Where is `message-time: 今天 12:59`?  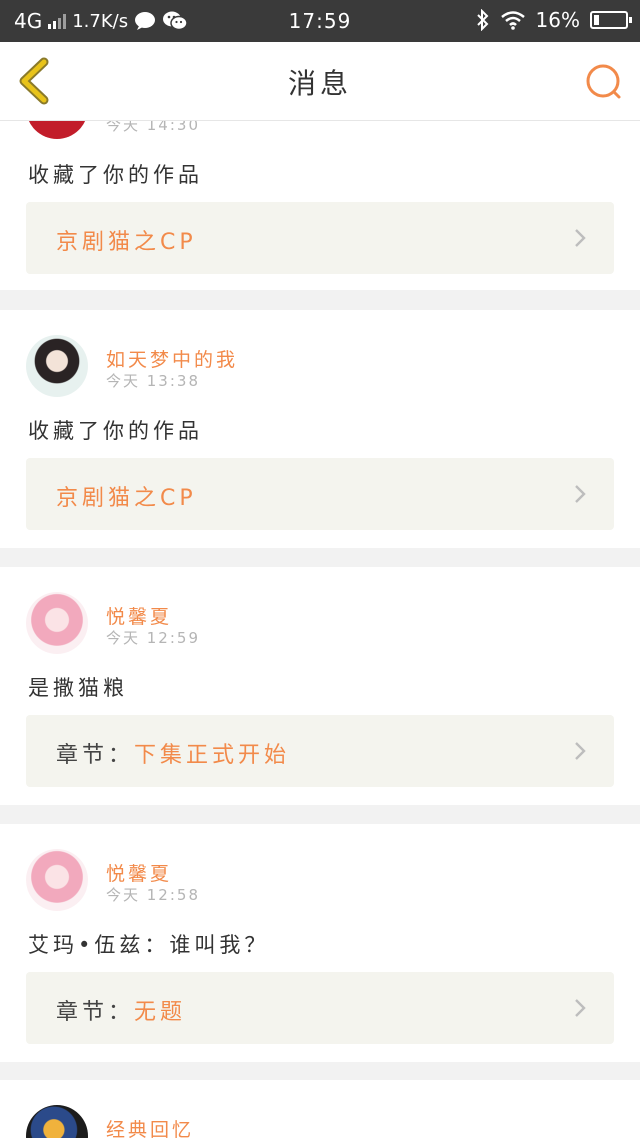 message-time: 今天 12:59 is located at coordinates (153, 638).